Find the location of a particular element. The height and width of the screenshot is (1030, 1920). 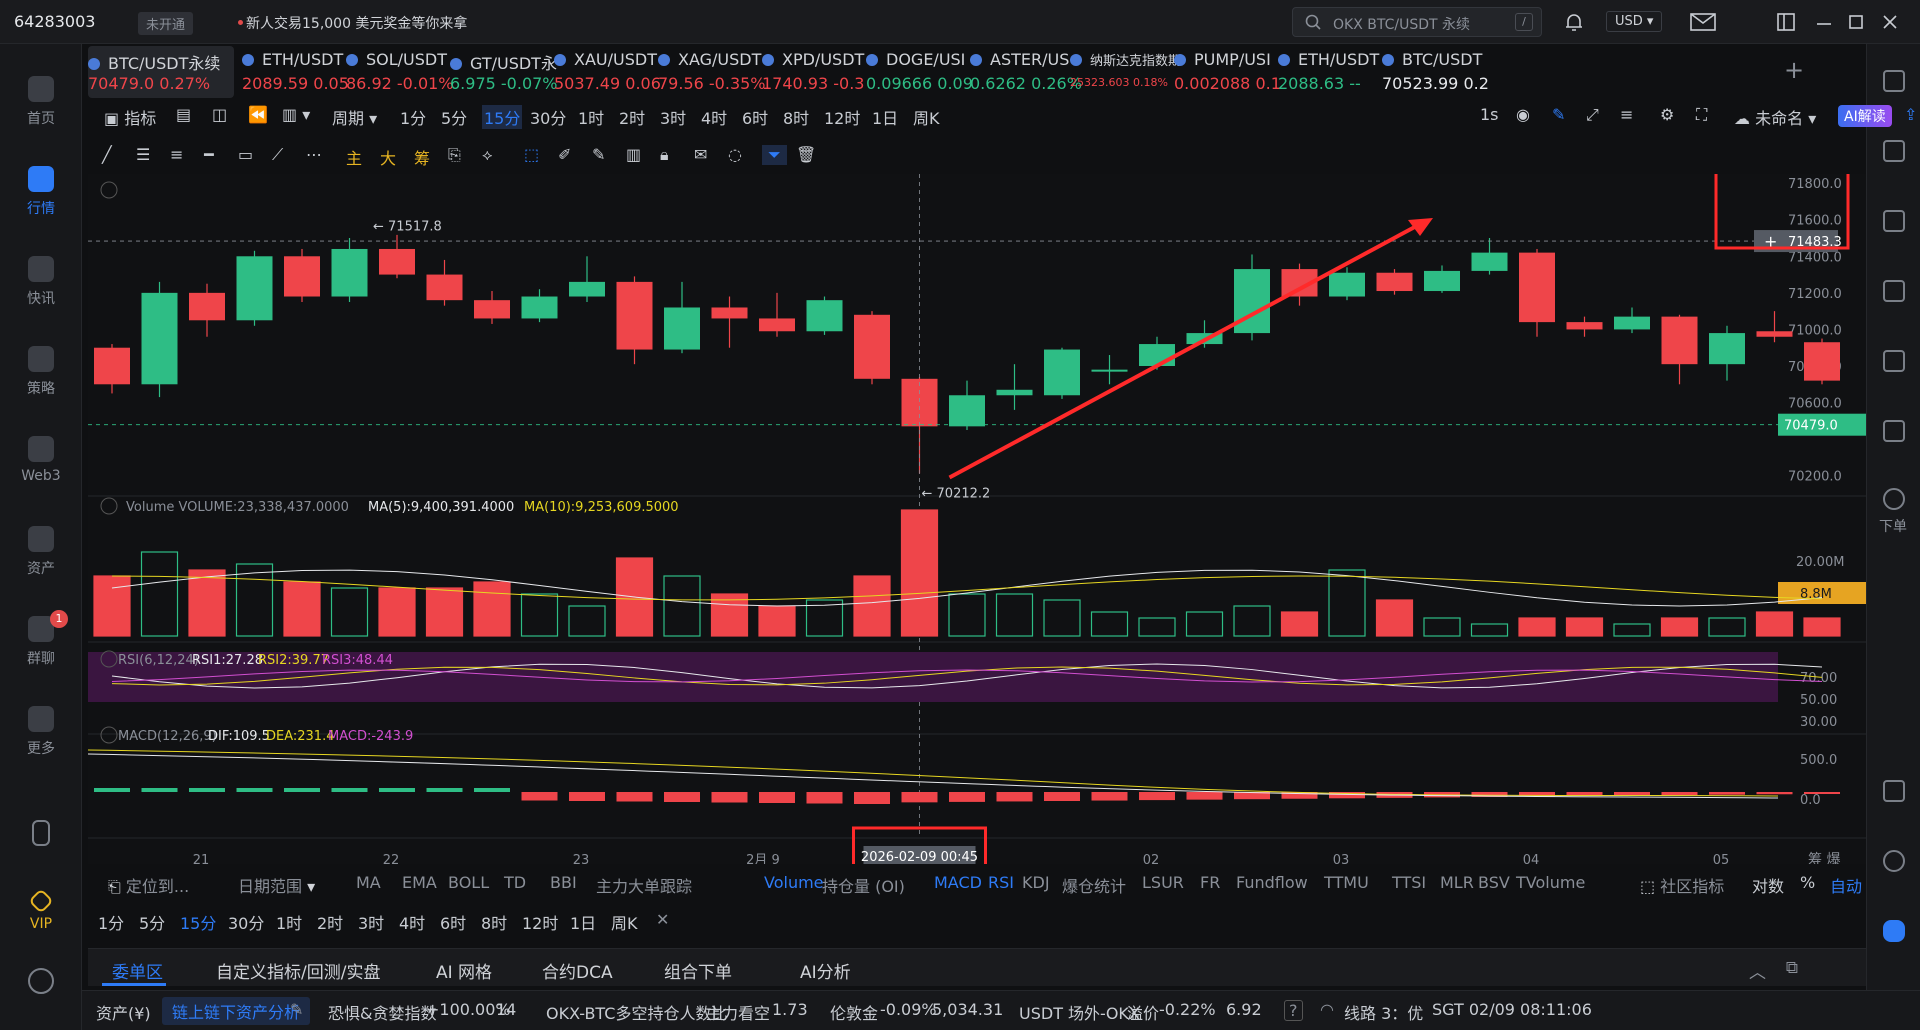

grid-icon is located at coordinates (1894, 81).